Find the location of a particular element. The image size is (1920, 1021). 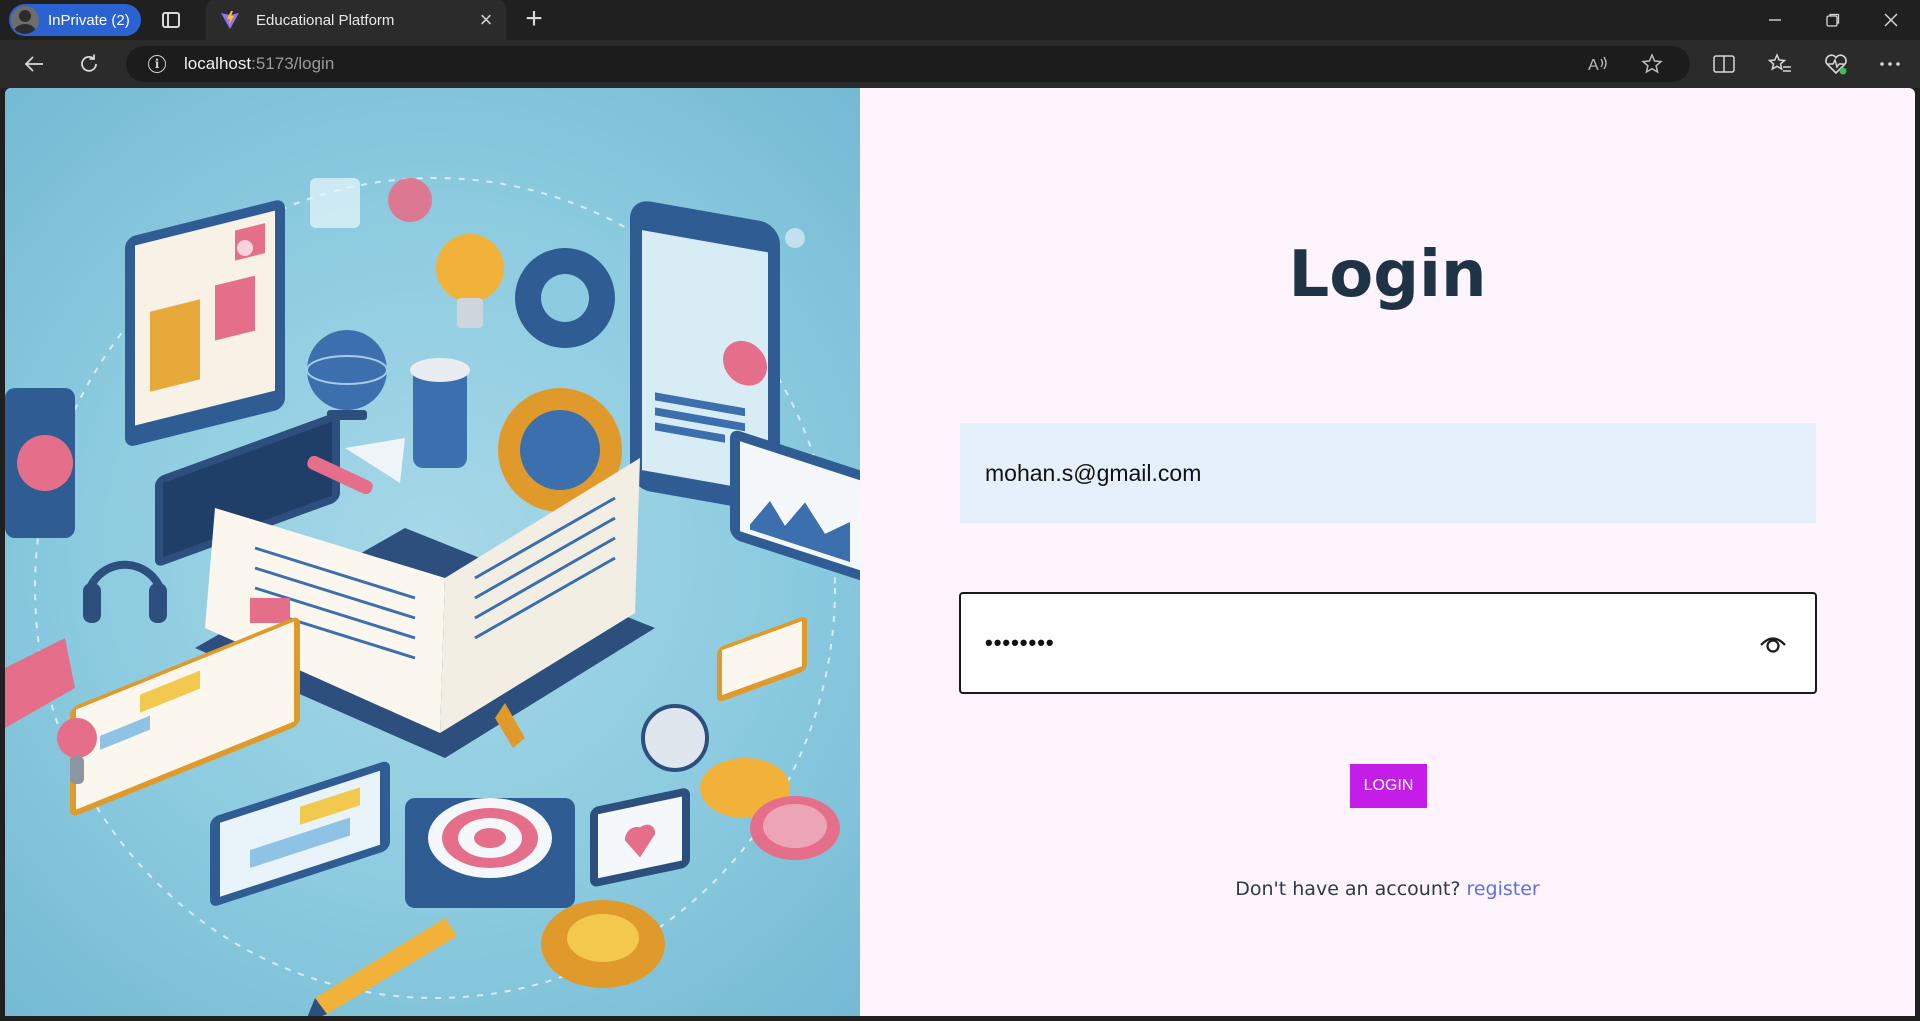

tab-title: Educational Platform is located at coordinates (325, 20).